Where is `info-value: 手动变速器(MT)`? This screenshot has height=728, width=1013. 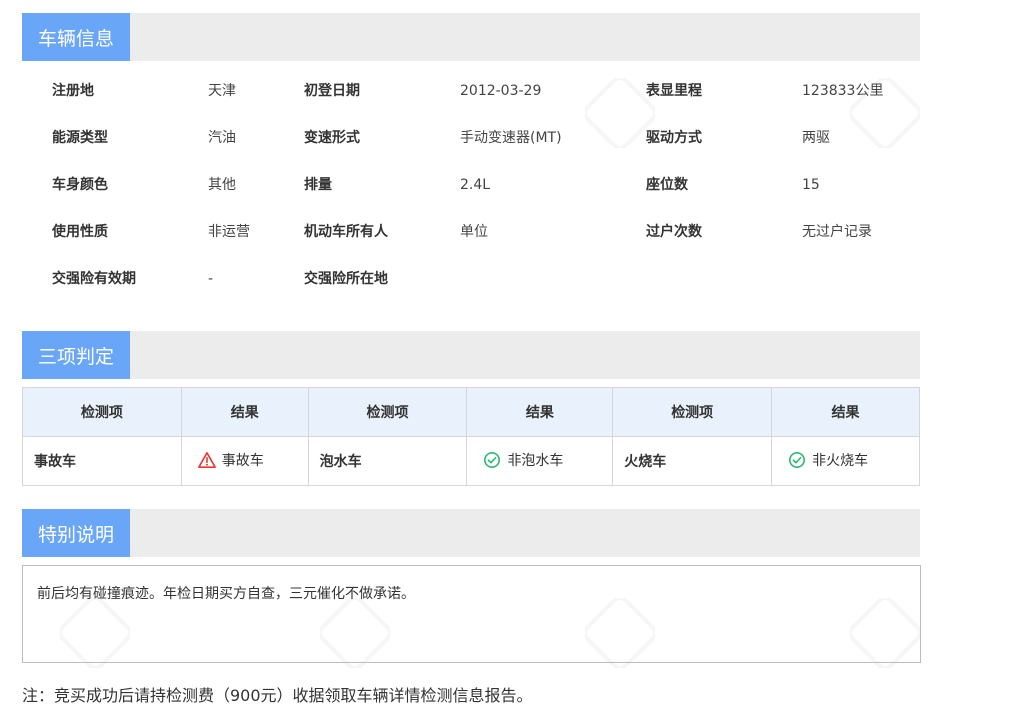 info-value: 手动变速器(MT) is located at coordinates (511, 138).